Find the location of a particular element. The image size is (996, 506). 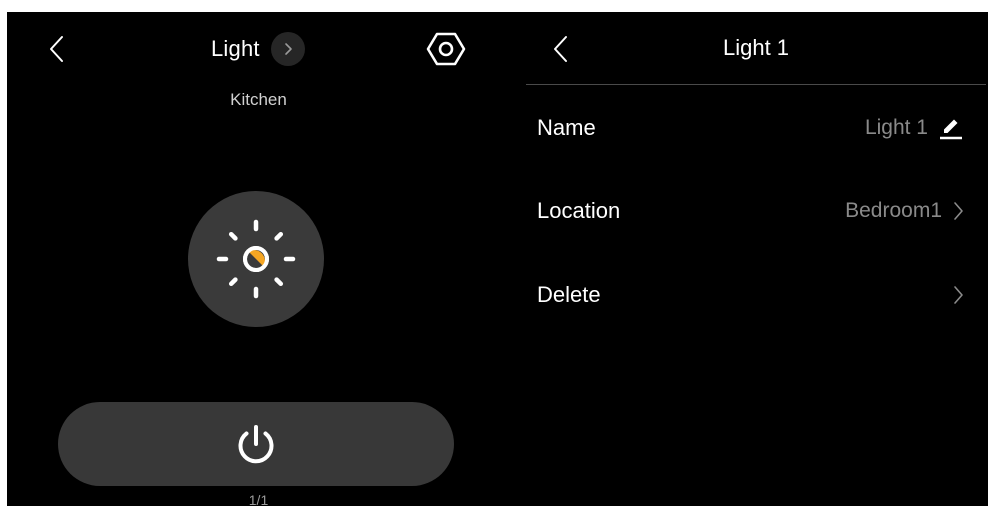

delete-label: Delete is located at coordinates (569, 294).